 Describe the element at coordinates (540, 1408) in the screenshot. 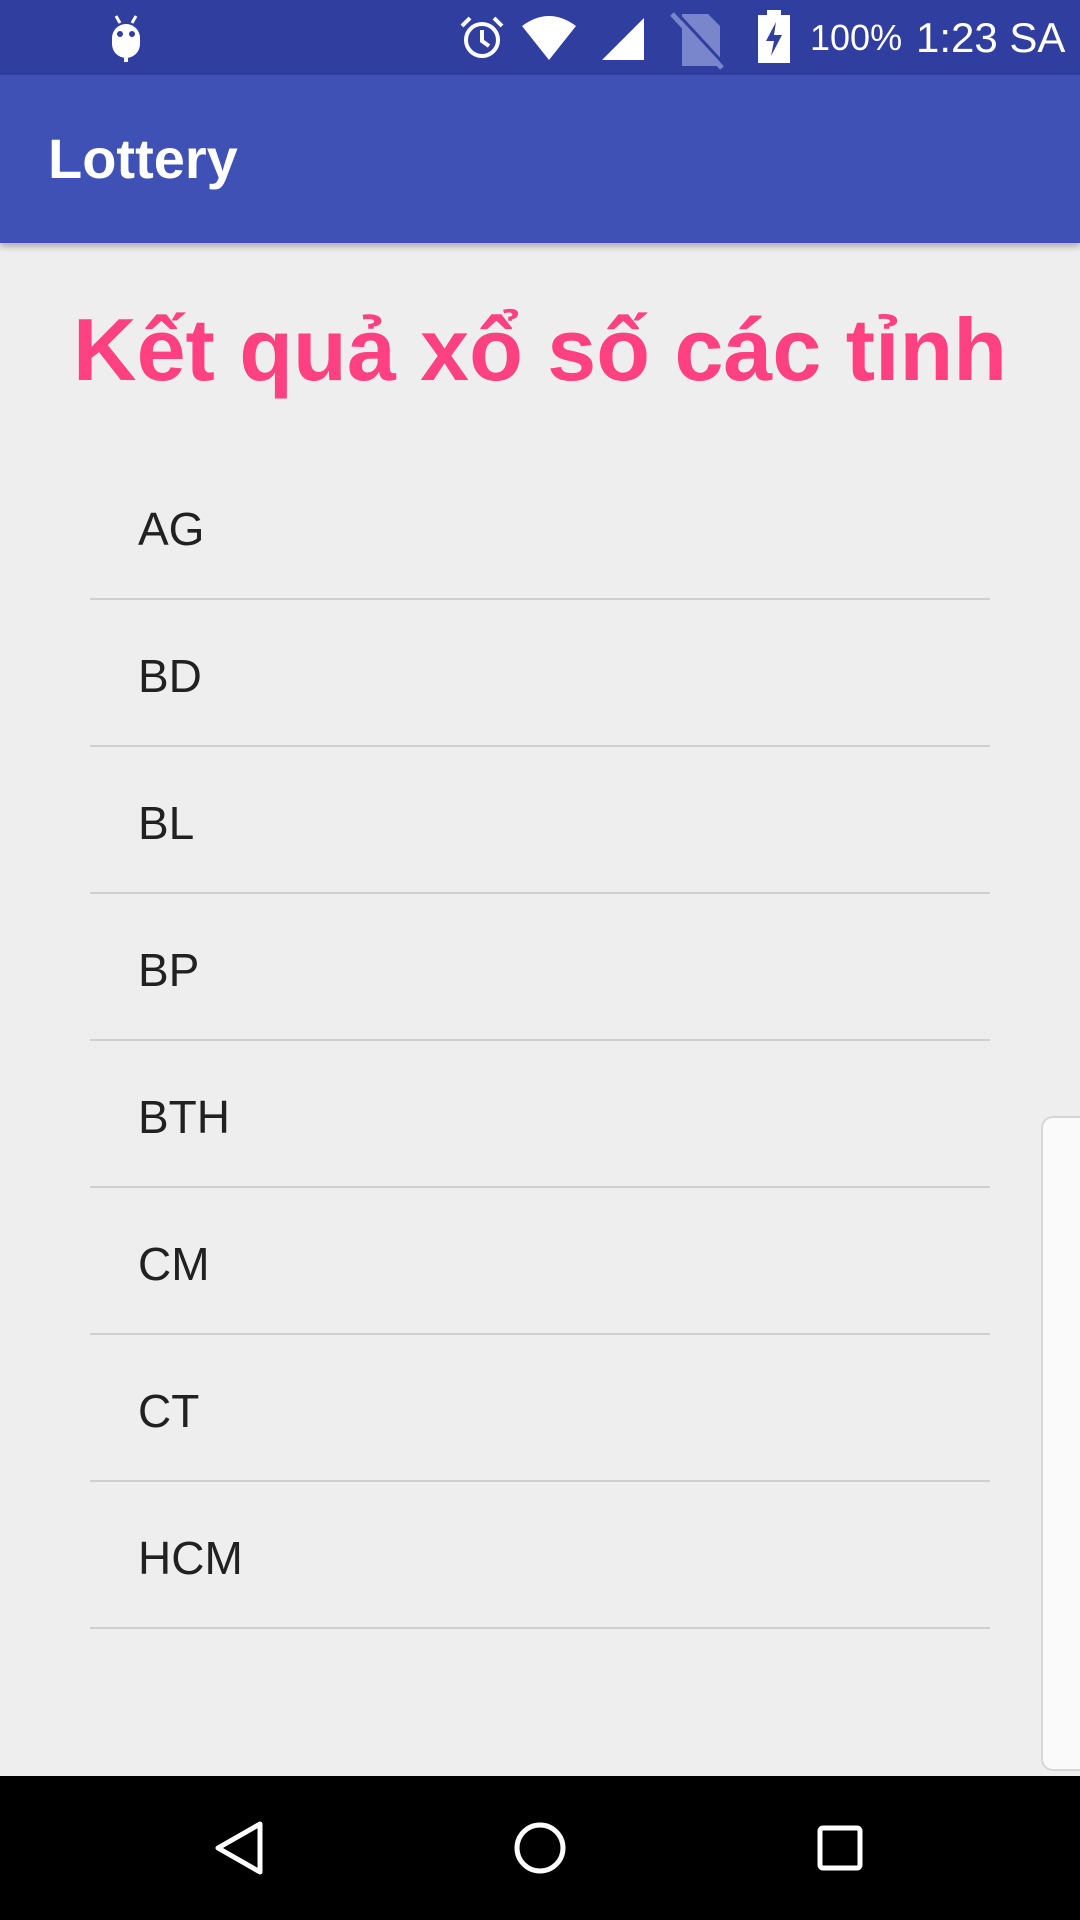

I see `list-item: CT` at that location.